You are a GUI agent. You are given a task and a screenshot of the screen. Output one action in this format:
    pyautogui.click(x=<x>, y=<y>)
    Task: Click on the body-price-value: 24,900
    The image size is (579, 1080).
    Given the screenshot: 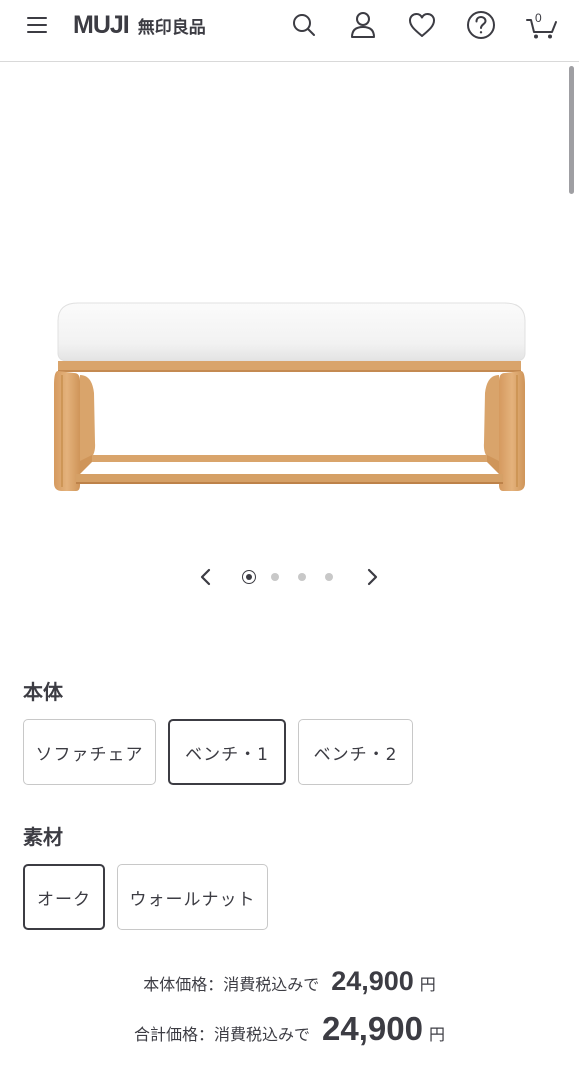 What is the action you would take?
    pyautogui.click(x=372, y=981)
    